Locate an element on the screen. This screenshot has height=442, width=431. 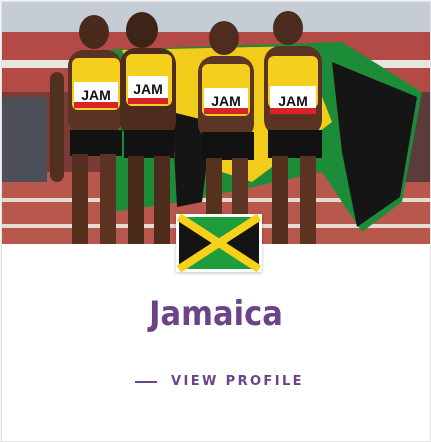
bib-1: JAM is located at coordinates (96, 95).